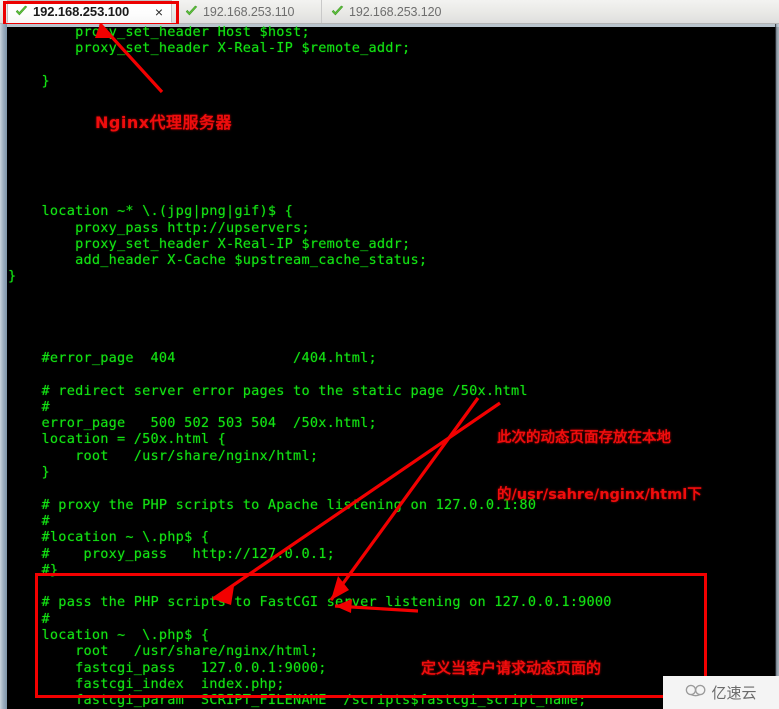  I want to click on tab-192-168-253-100: 192.168.253.100 ×, so click(89, 11).